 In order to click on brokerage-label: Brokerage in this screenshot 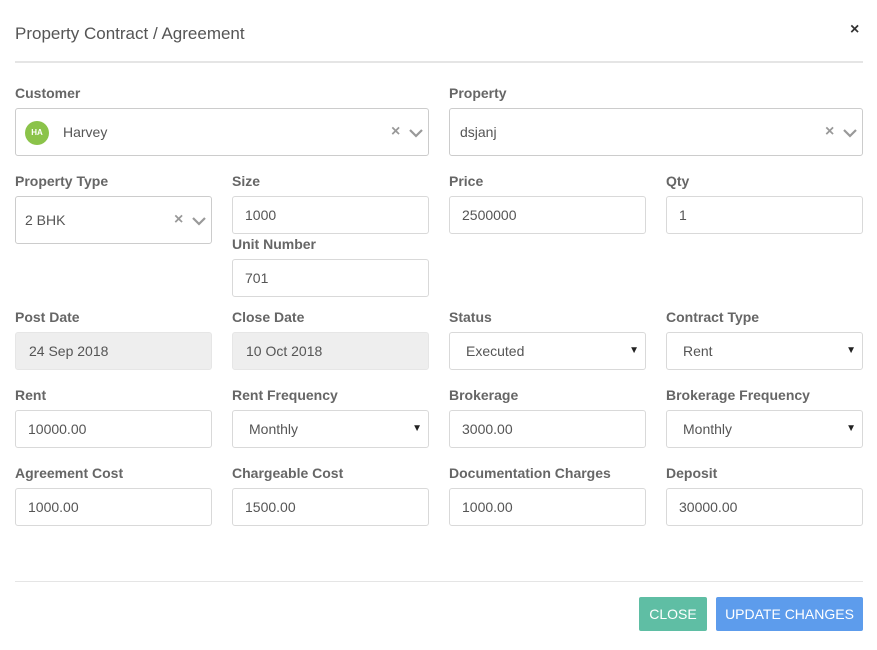, I will do `click(484, 395)`.